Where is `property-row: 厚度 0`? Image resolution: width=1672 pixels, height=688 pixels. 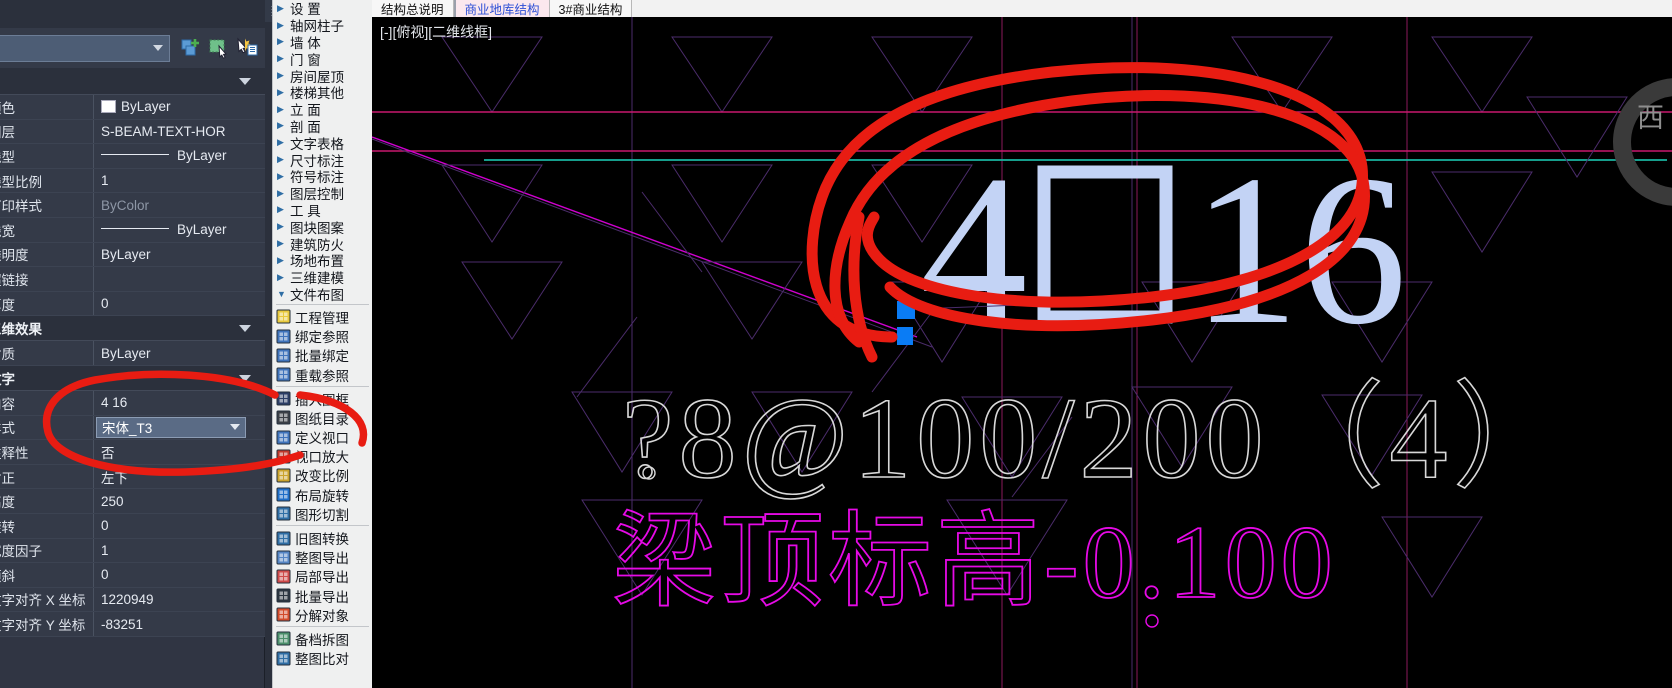
property-row: 厚度 0 is located at coordinates (132, 304).